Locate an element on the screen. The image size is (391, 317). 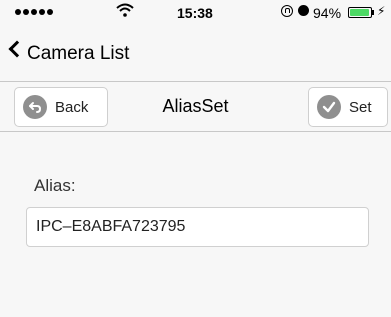
set-button: Set is located at coordinates (348, 107).